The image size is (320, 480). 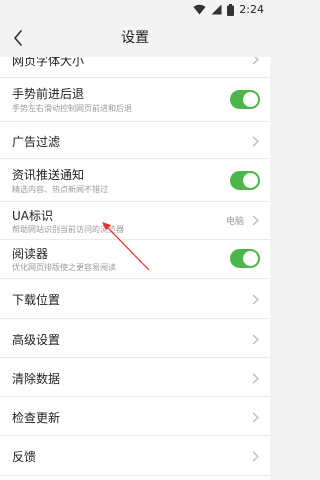 I want to click on signal-icon, so click(x=216, y=9).